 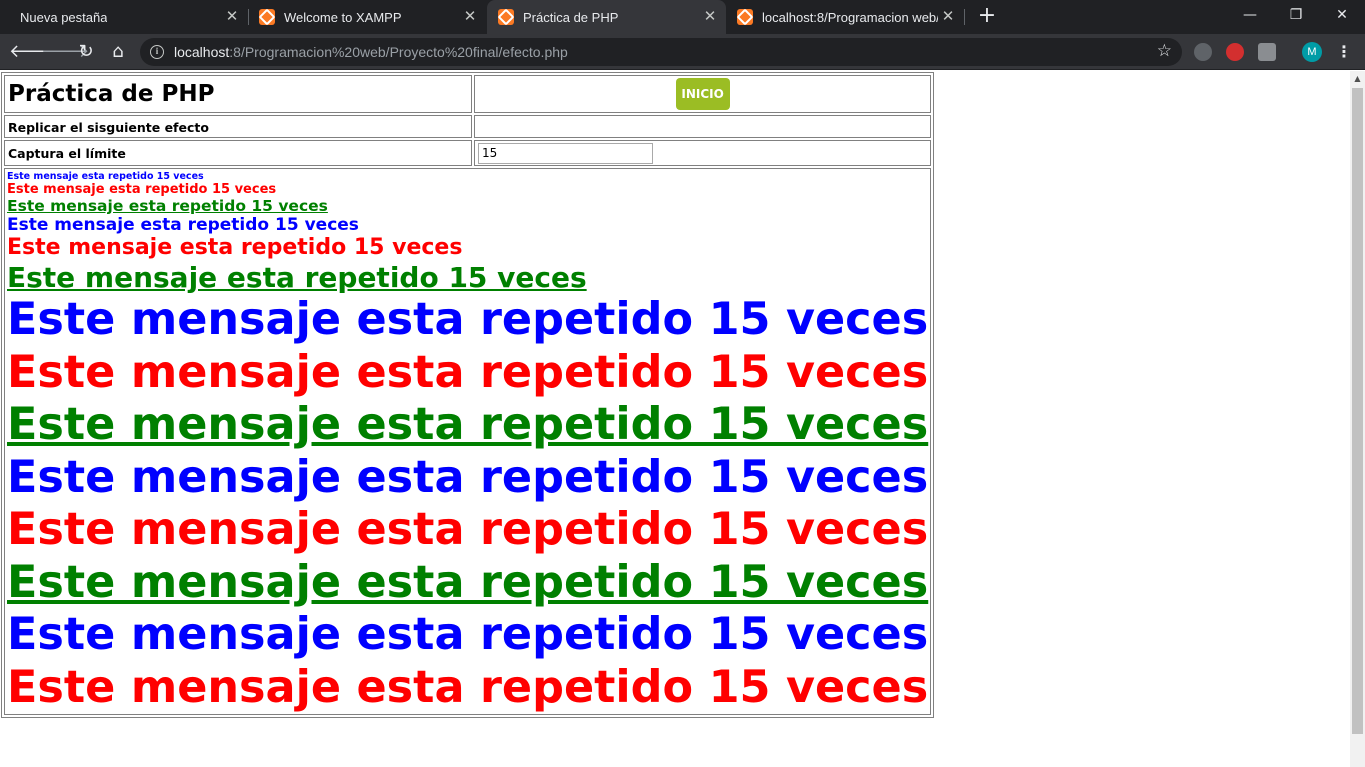 I want to click on table-row: Captura el límite, so click(x=468, y=153).